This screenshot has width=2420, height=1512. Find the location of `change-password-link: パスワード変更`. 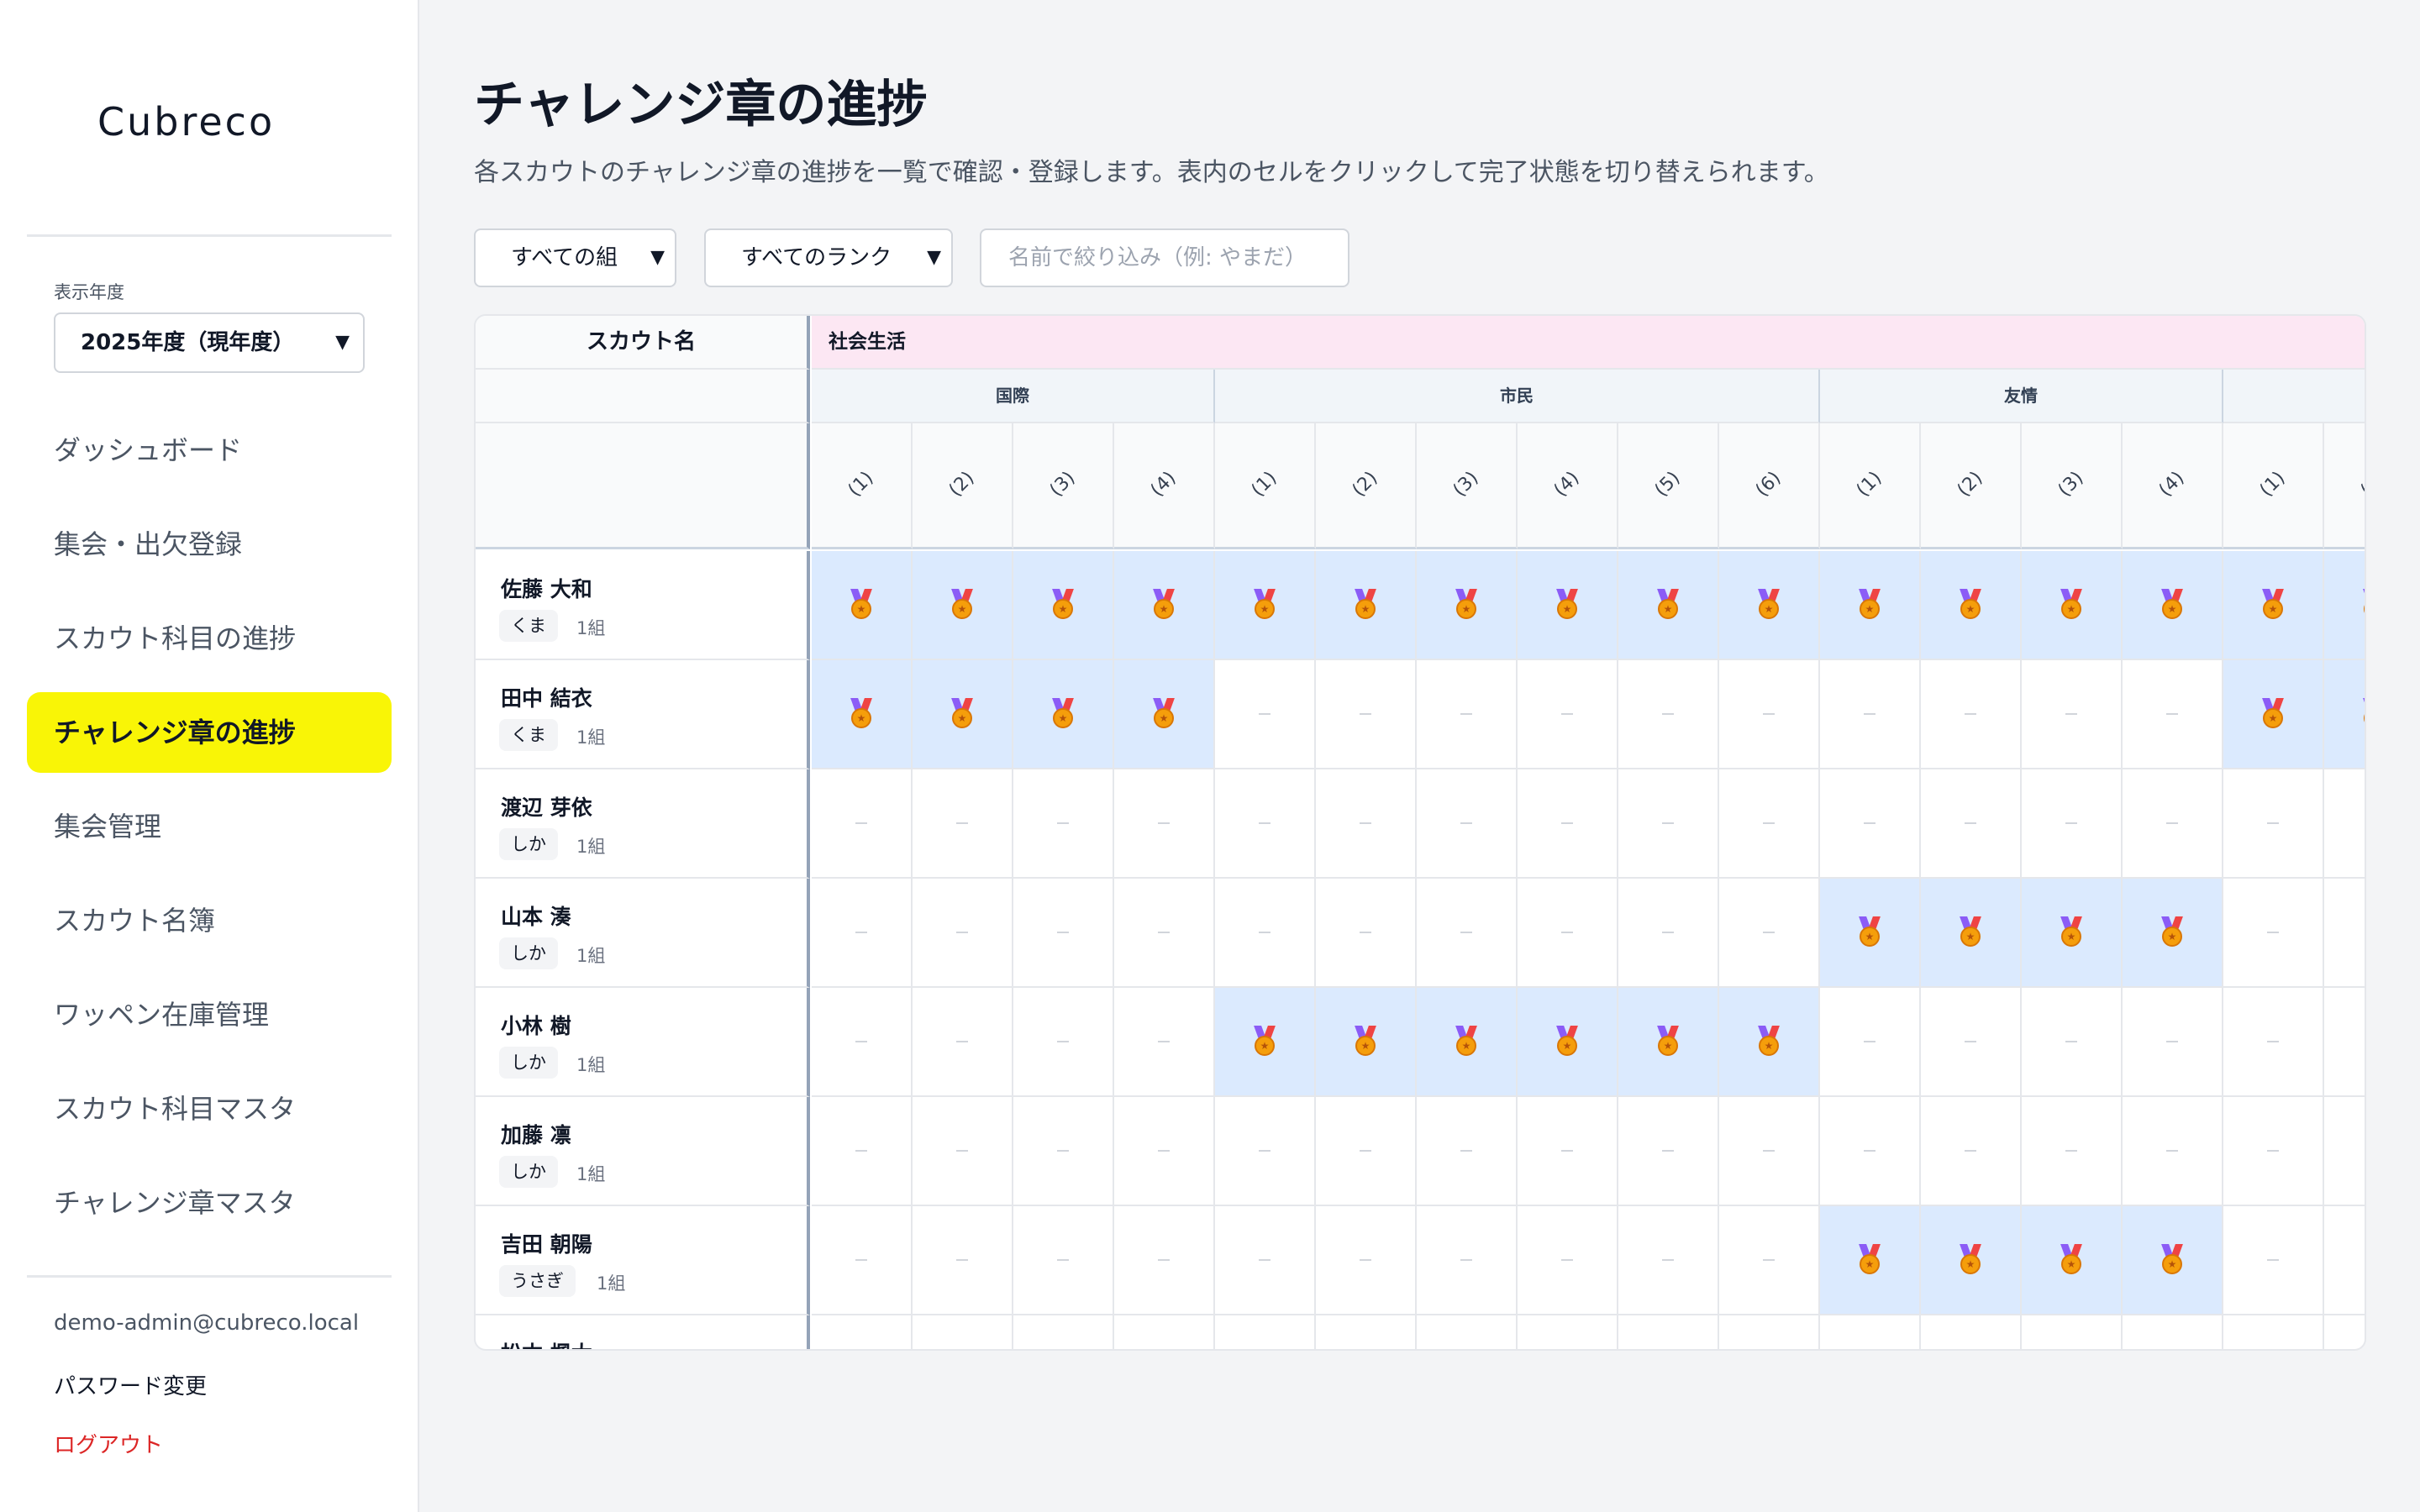

change-password-link: パスワード変更 is located at coordinates (130, 1384).